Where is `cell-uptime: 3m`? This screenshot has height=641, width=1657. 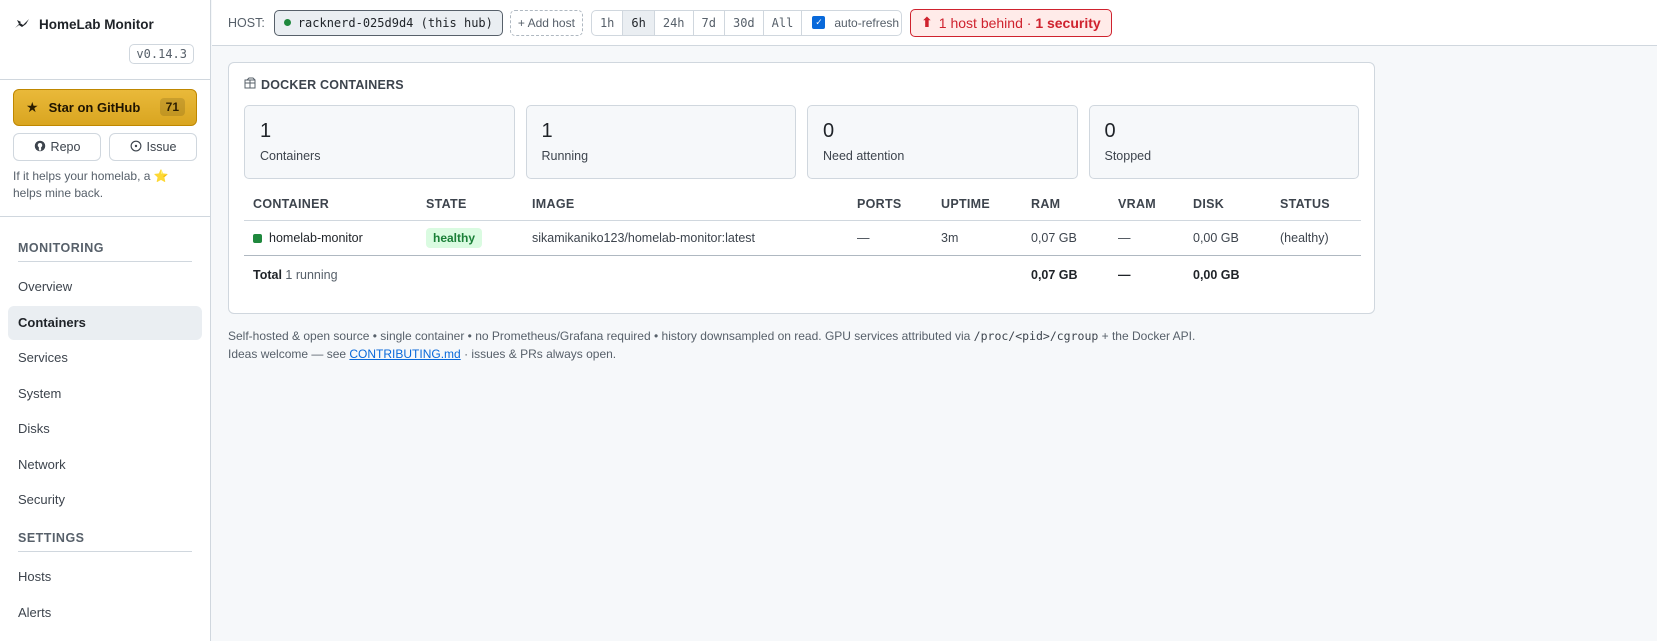
cell-uptime: 3m is located at coordinates (977, 238).